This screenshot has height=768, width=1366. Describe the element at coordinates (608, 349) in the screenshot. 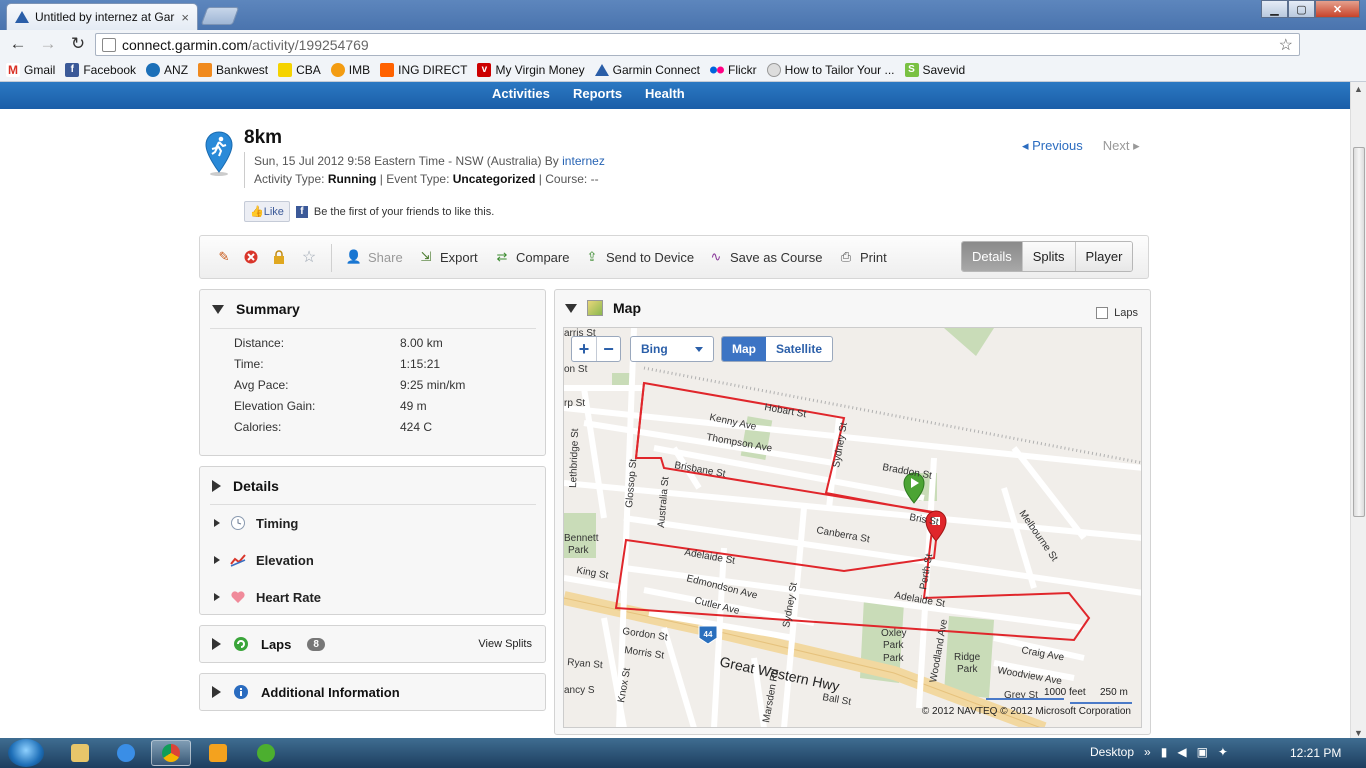

I see `zoom-out-button: −` at that location.